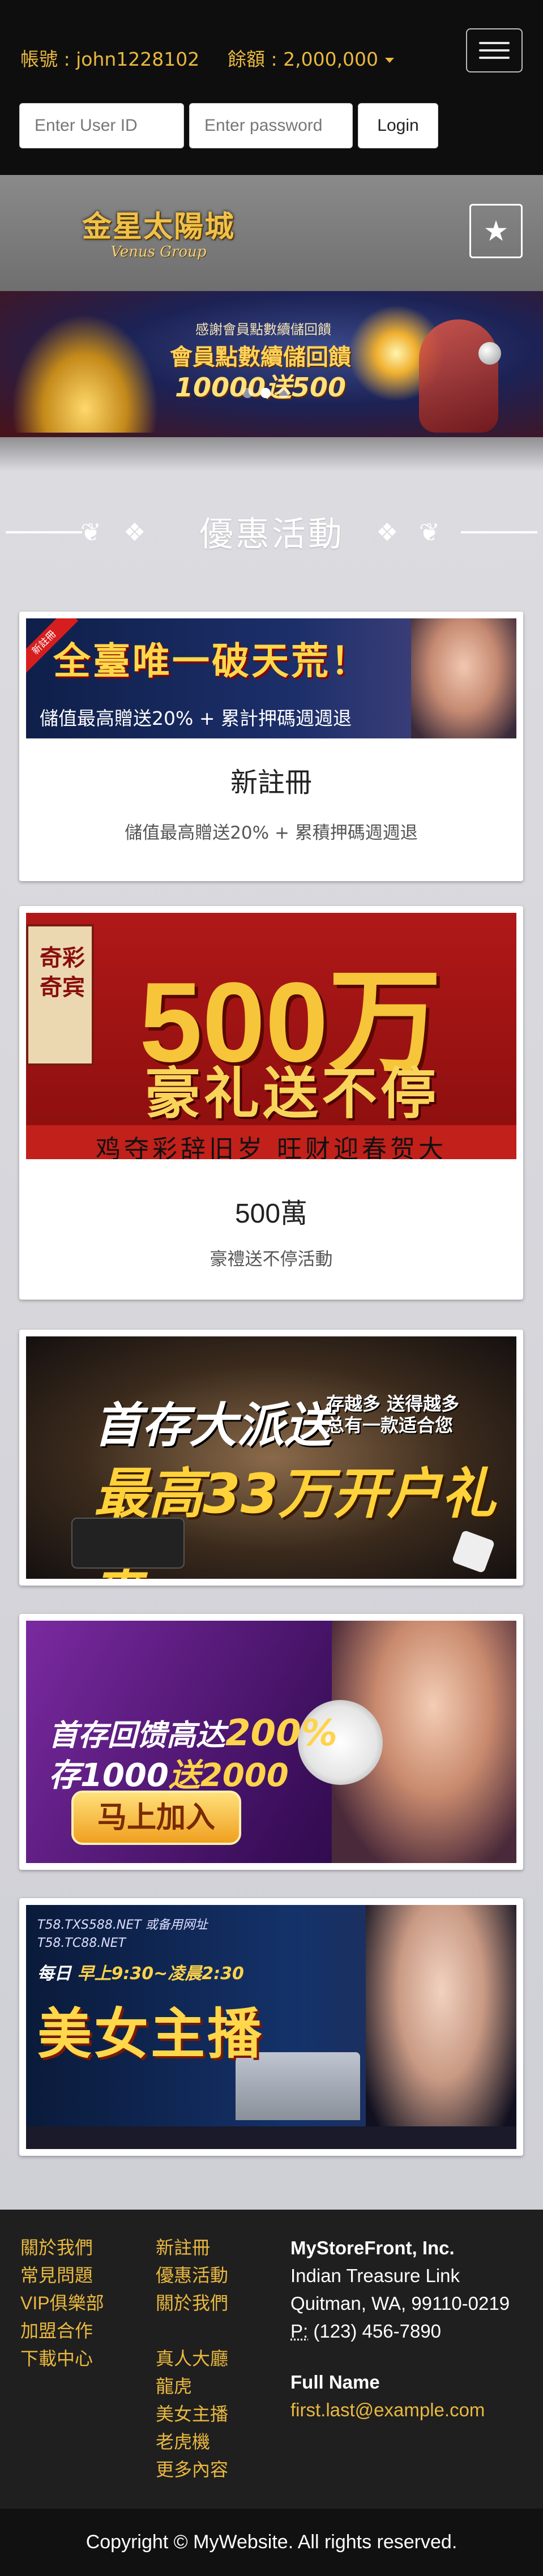 The image size is (543, 2576). I want to click on footer-link: VIP俱樂部, so click(62, 2303).